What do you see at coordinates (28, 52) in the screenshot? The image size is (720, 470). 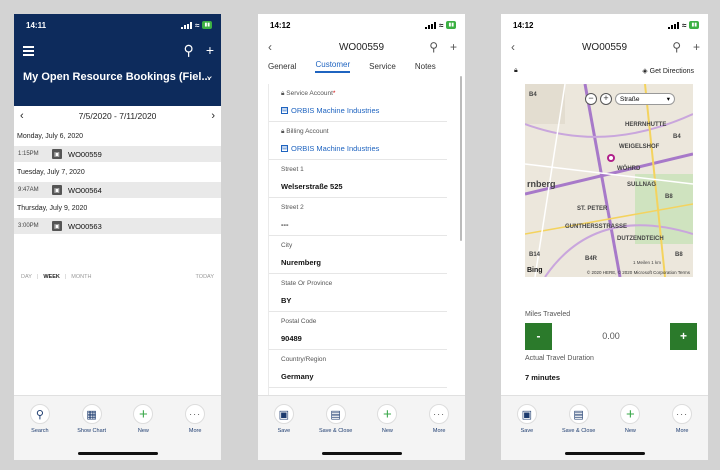 I see `hamburger-menu-icon` at bounding box center [28, 52].